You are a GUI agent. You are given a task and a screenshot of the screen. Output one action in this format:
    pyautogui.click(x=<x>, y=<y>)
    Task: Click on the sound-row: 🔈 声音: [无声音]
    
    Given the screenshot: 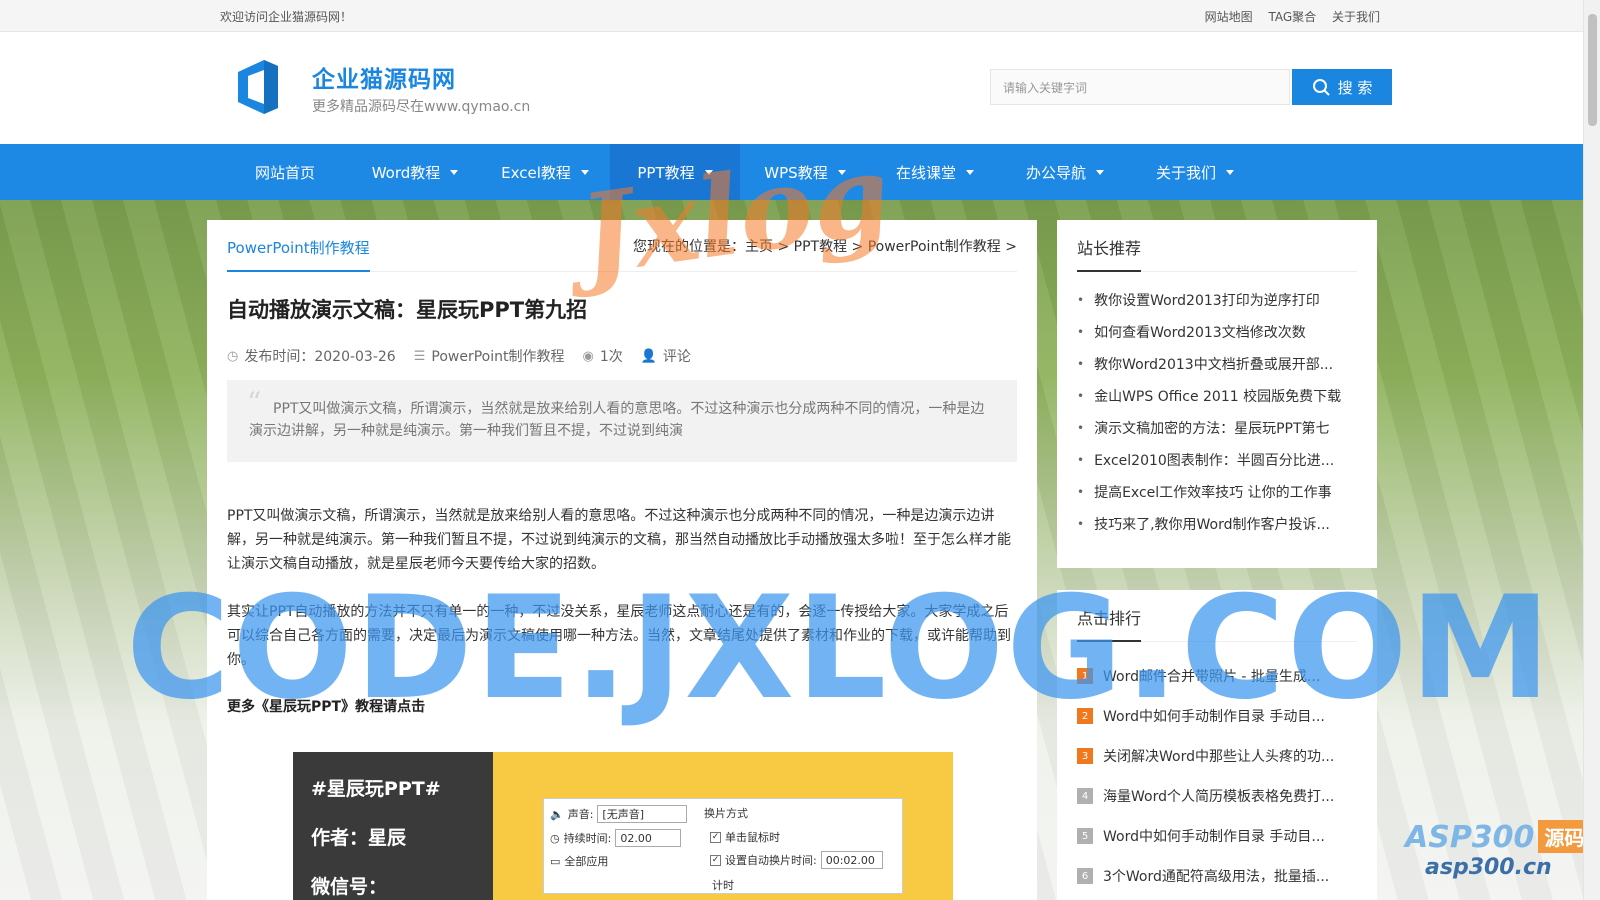 What is the action you would take?
    pyautogui.click(x=619, y=814)
    